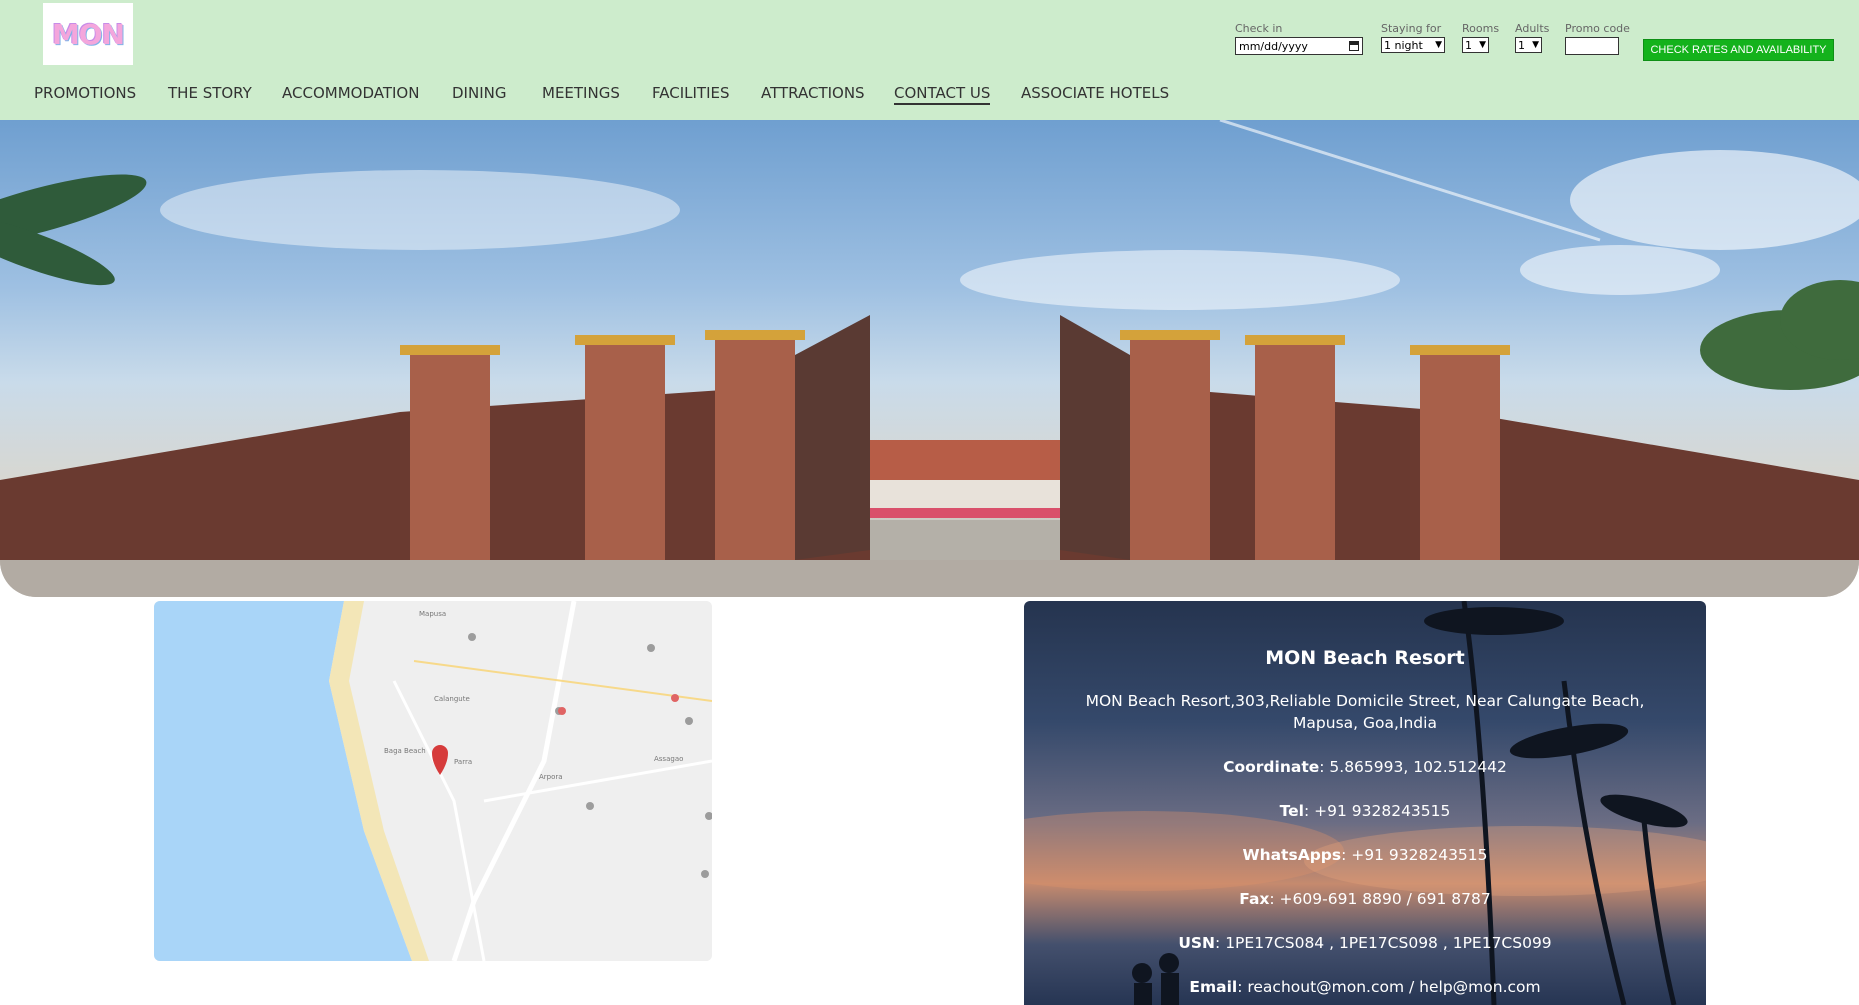  I want to click on checkin-label: Check in, so click(1259, 28).